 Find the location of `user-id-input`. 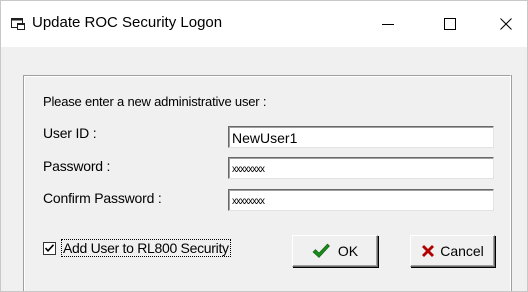

user-id-input is located at coordinates (361, 137).